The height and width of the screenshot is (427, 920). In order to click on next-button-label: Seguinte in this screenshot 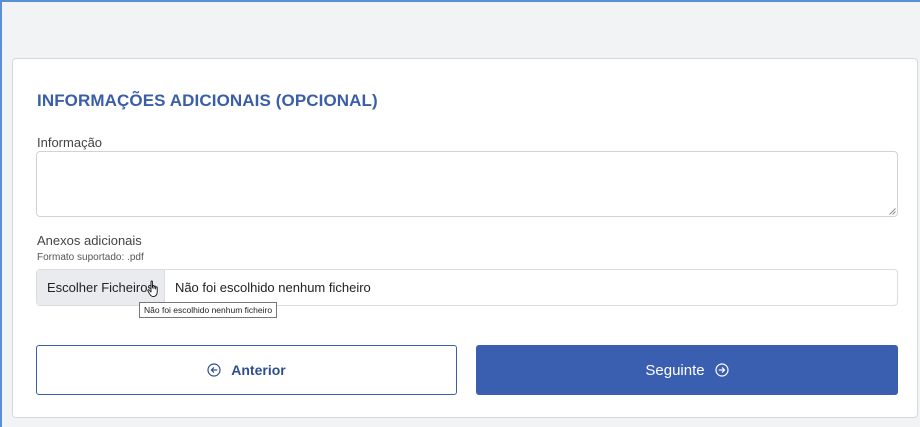, I will do `click(675, 370)`.